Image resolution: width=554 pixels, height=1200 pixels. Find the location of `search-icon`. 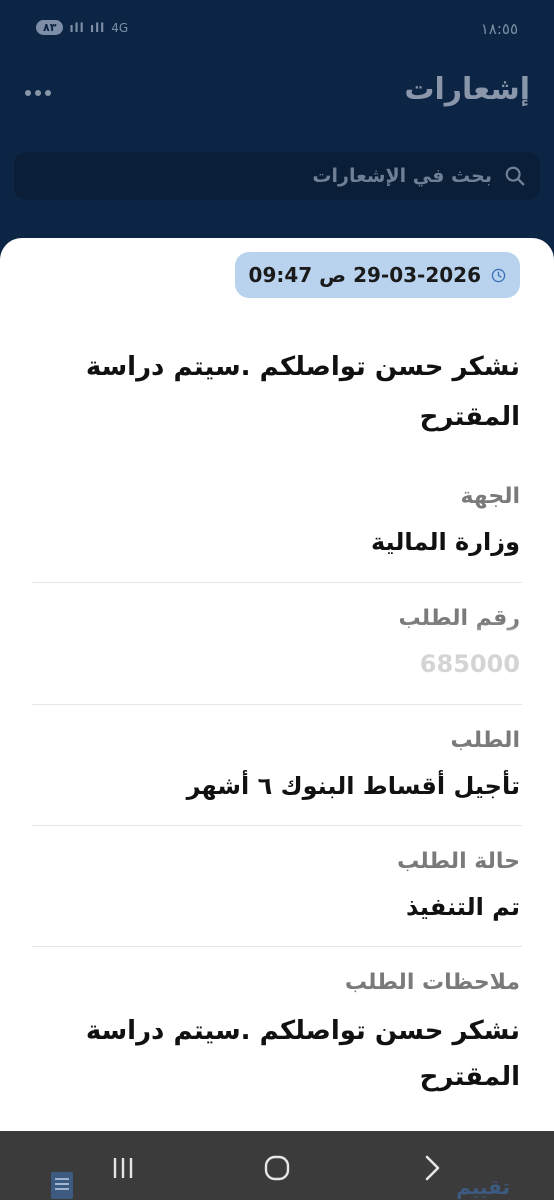

search-icon is located at coordinates (515, 176).